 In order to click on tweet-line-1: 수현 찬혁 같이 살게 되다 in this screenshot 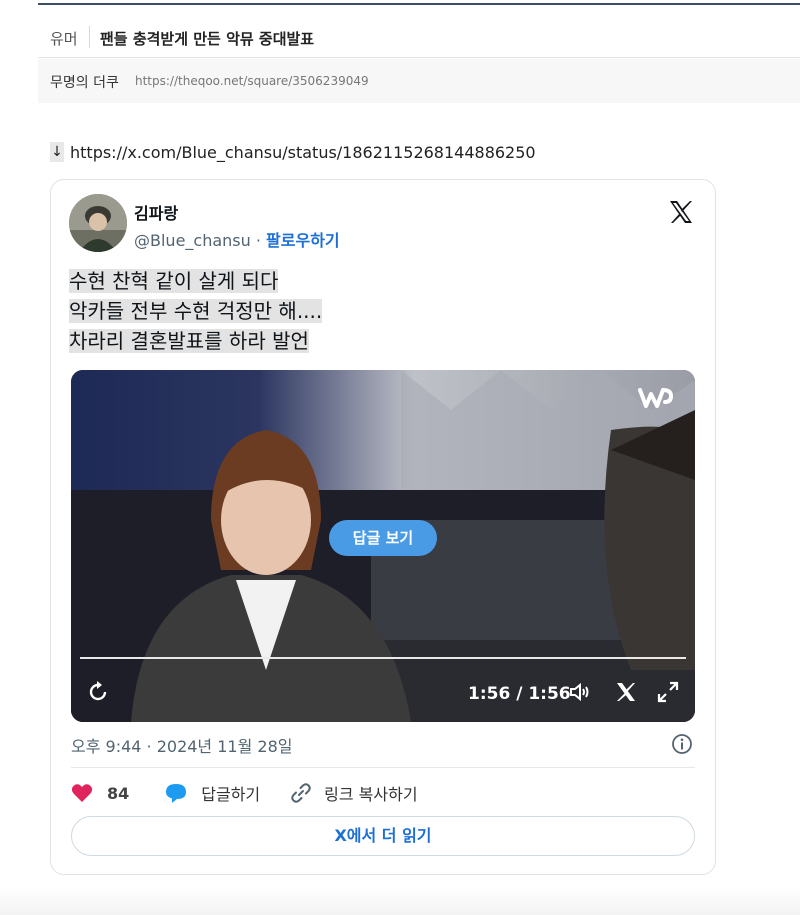, I will do `click(174, 281)`.